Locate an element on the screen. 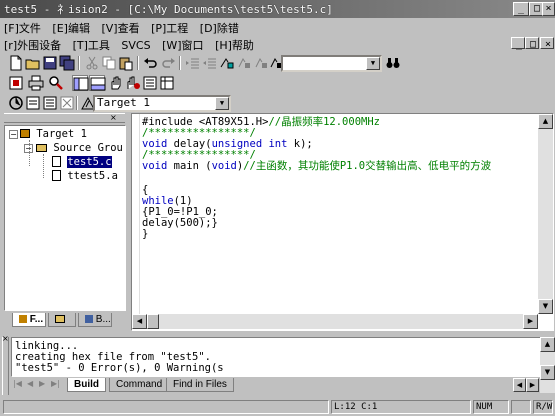  memory-window-icon is located at coordinates (167, 83).